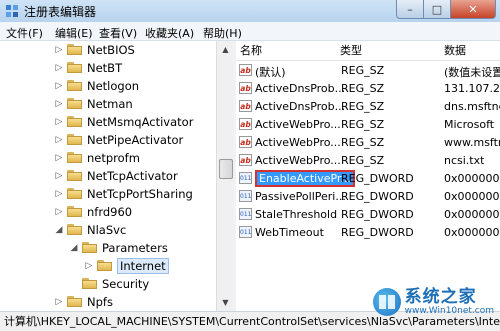 Image resolution: width=500 pixels, height=331 pixels. I want to click on tree-item-npfs: ▷ Npfs, so click(83, 301).